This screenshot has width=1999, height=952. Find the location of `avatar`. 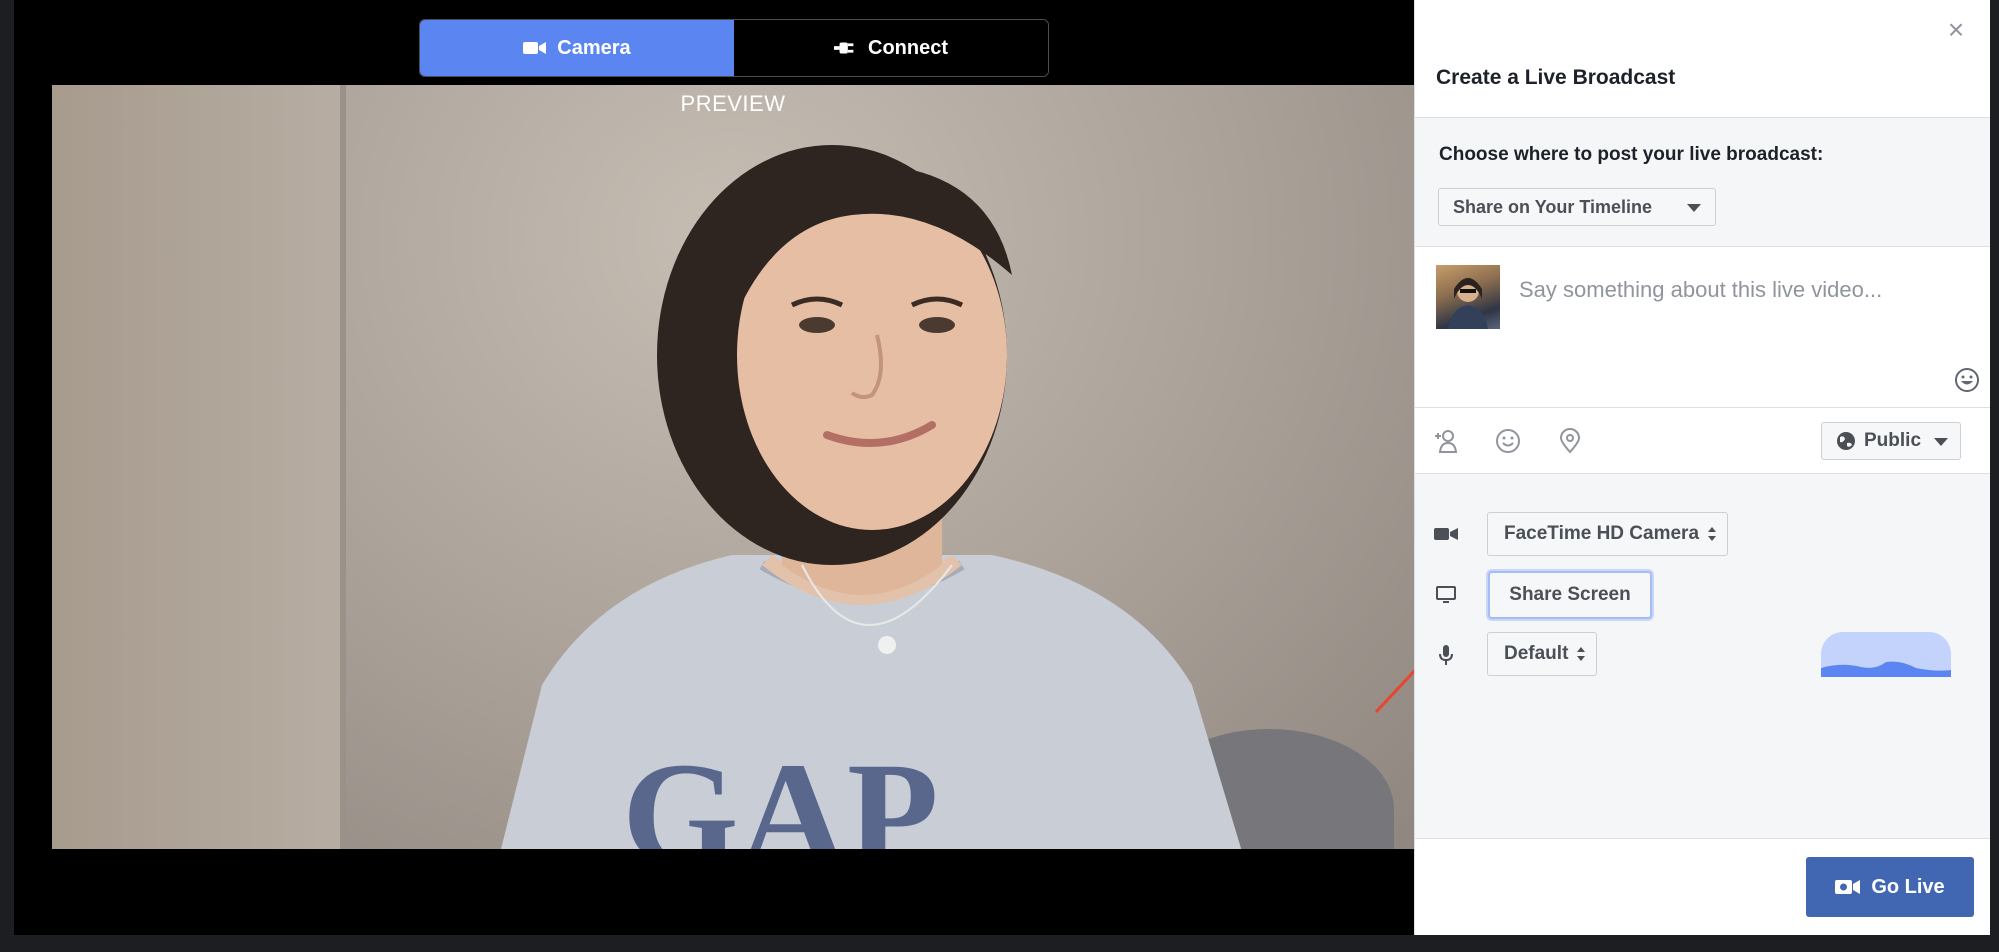

avatar is located at coordinates (1468, 297).